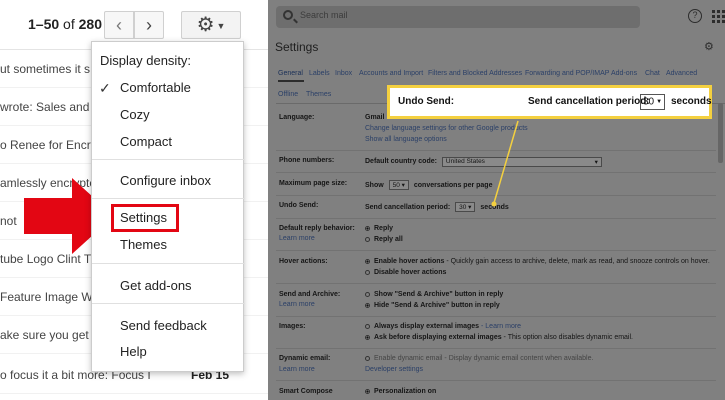 The width and height of the screenshot is (725, 400). I want to click on language-value: Gmail, so click(375, 117).